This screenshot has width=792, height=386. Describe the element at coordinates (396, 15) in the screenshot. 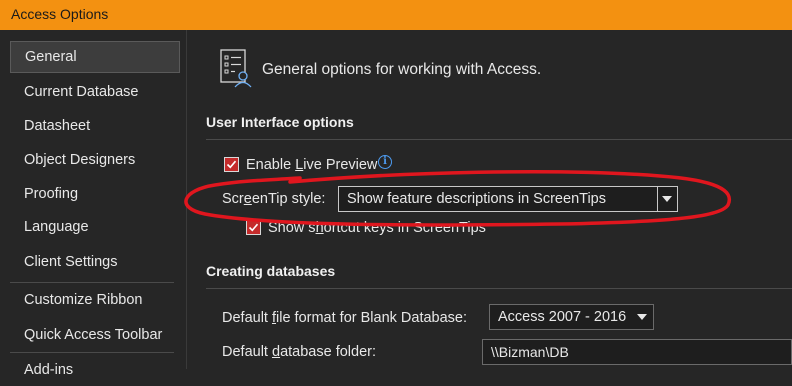

I see `title-bar: Access Options` at that location.